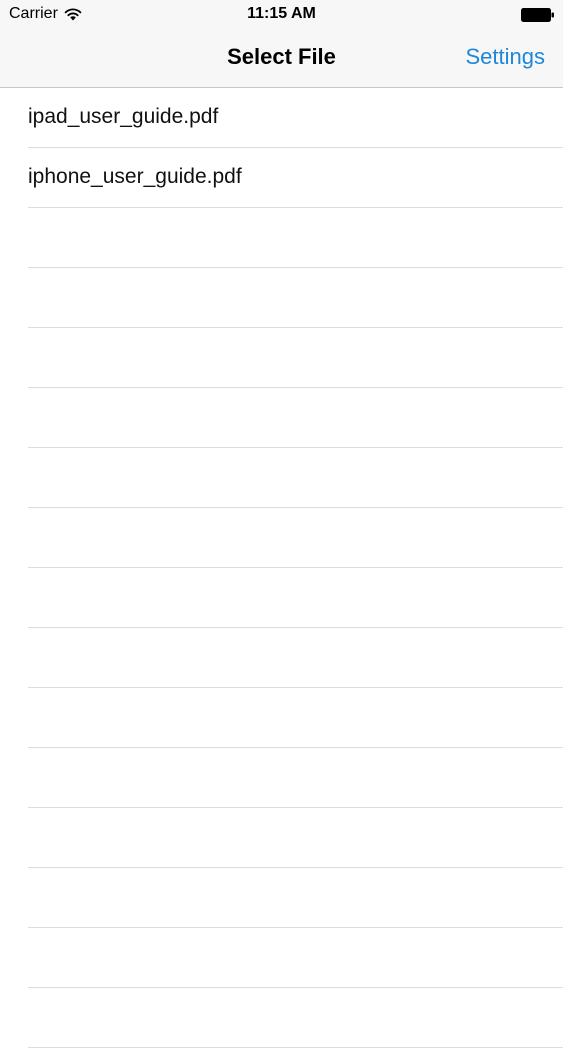 The width and height of the screenshot is (563, 1048). Describe the element at coordinates (123, 116) in the screenshot. I see `file-name: ipad_user_guide.pdf` at that location.